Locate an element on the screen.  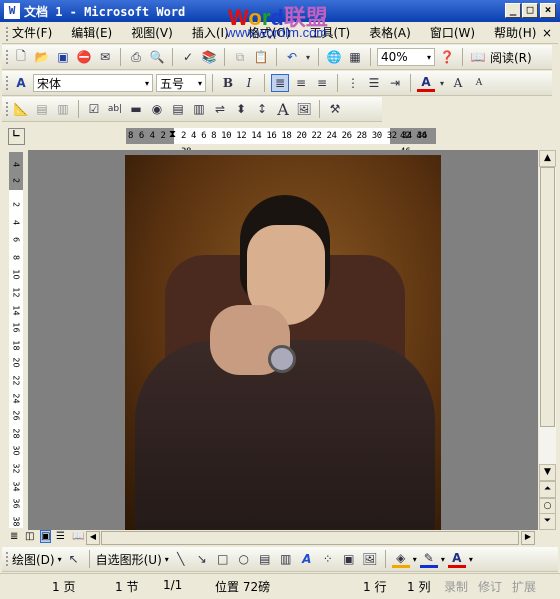
label-icon: A is located at coordinates (283, 109).